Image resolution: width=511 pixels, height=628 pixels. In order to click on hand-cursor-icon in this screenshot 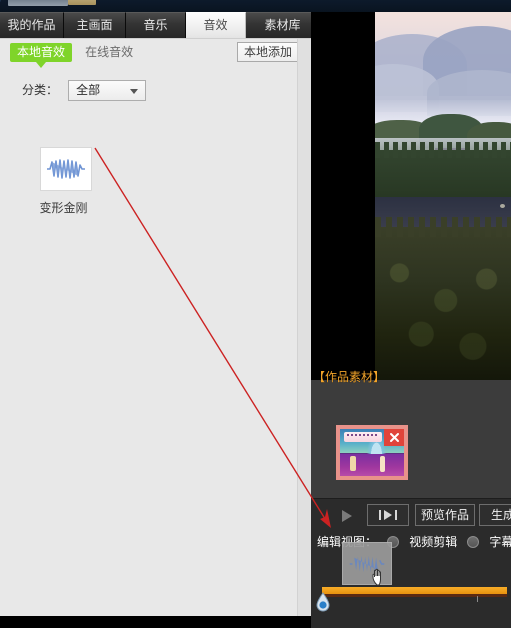, I will do `click(376, 577)`.